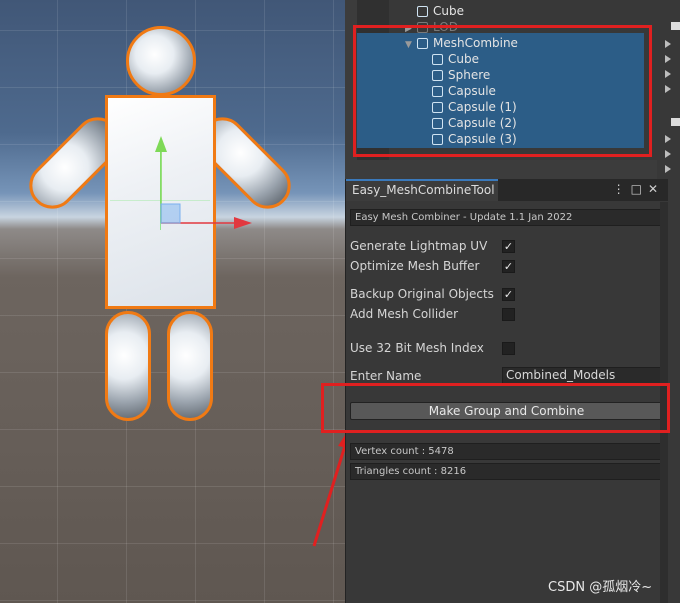  What do you see at coordinates (508, 314) in the screenshot?
I see `add-mesh-collider-checkbox` at bounding box center [508, 314].